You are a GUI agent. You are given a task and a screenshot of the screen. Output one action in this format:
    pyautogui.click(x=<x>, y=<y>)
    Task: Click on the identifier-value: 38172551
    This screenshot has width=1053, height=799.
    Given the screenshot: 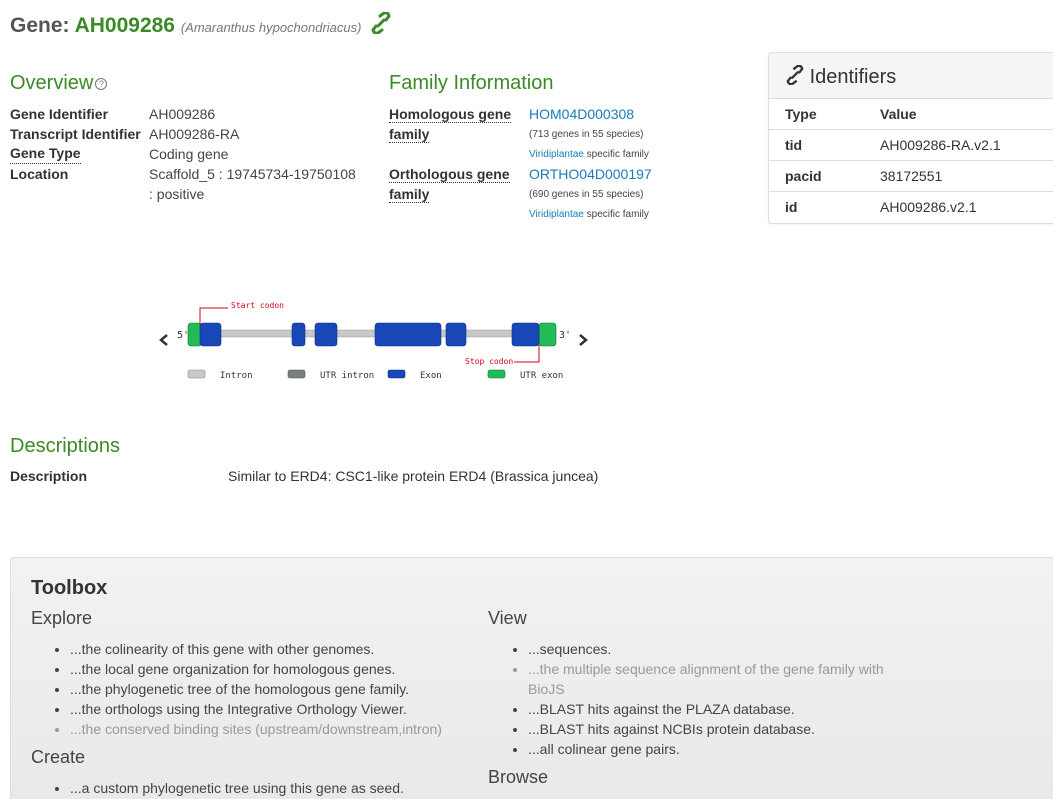 What is the action you would take?
    pyautogui.click(x=966, y=176)
    